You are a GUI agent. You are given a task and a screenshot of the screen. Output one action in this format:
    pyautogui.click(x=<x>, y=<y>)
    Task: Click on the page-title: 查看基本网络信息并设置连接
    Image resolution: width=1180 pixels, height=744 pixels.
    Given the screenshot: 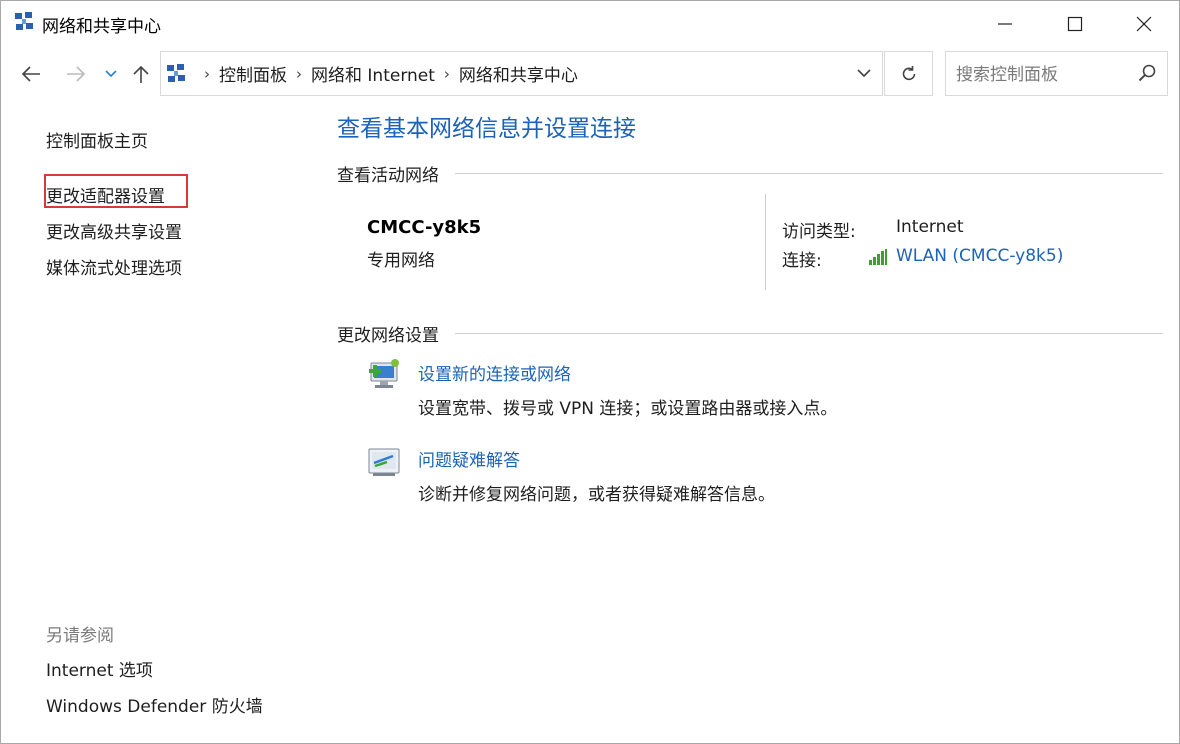 What is the action you would take?
    pyautogui.click(x=486, y=129)
    